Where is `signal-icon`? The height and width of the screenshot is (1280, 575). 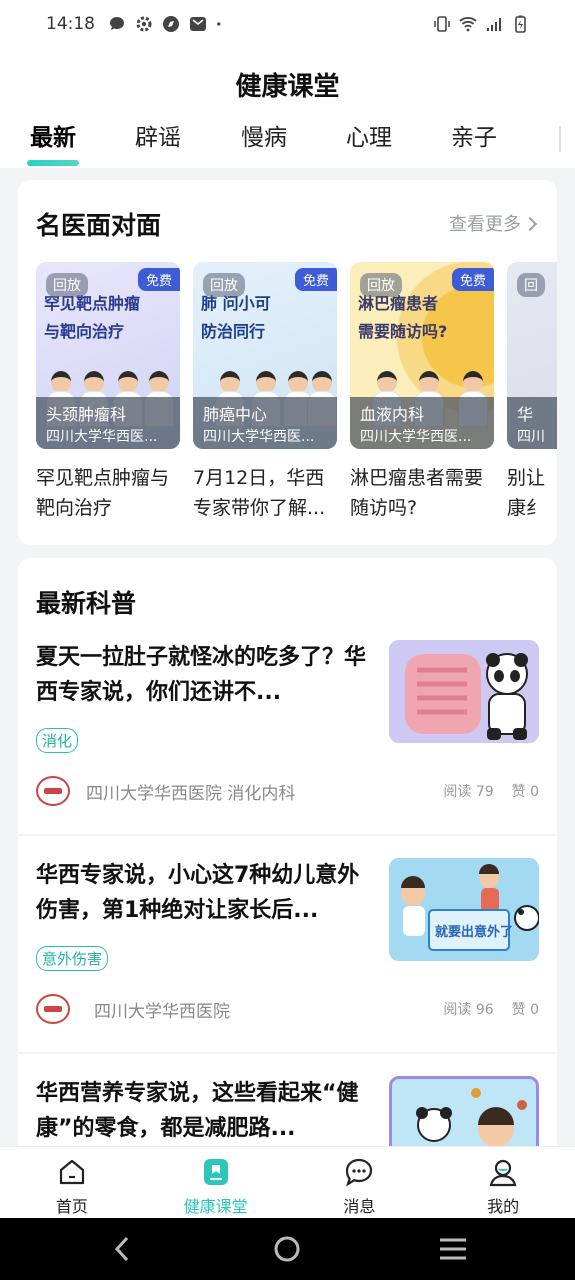 signal-icon is located at coordinates (494, 24).